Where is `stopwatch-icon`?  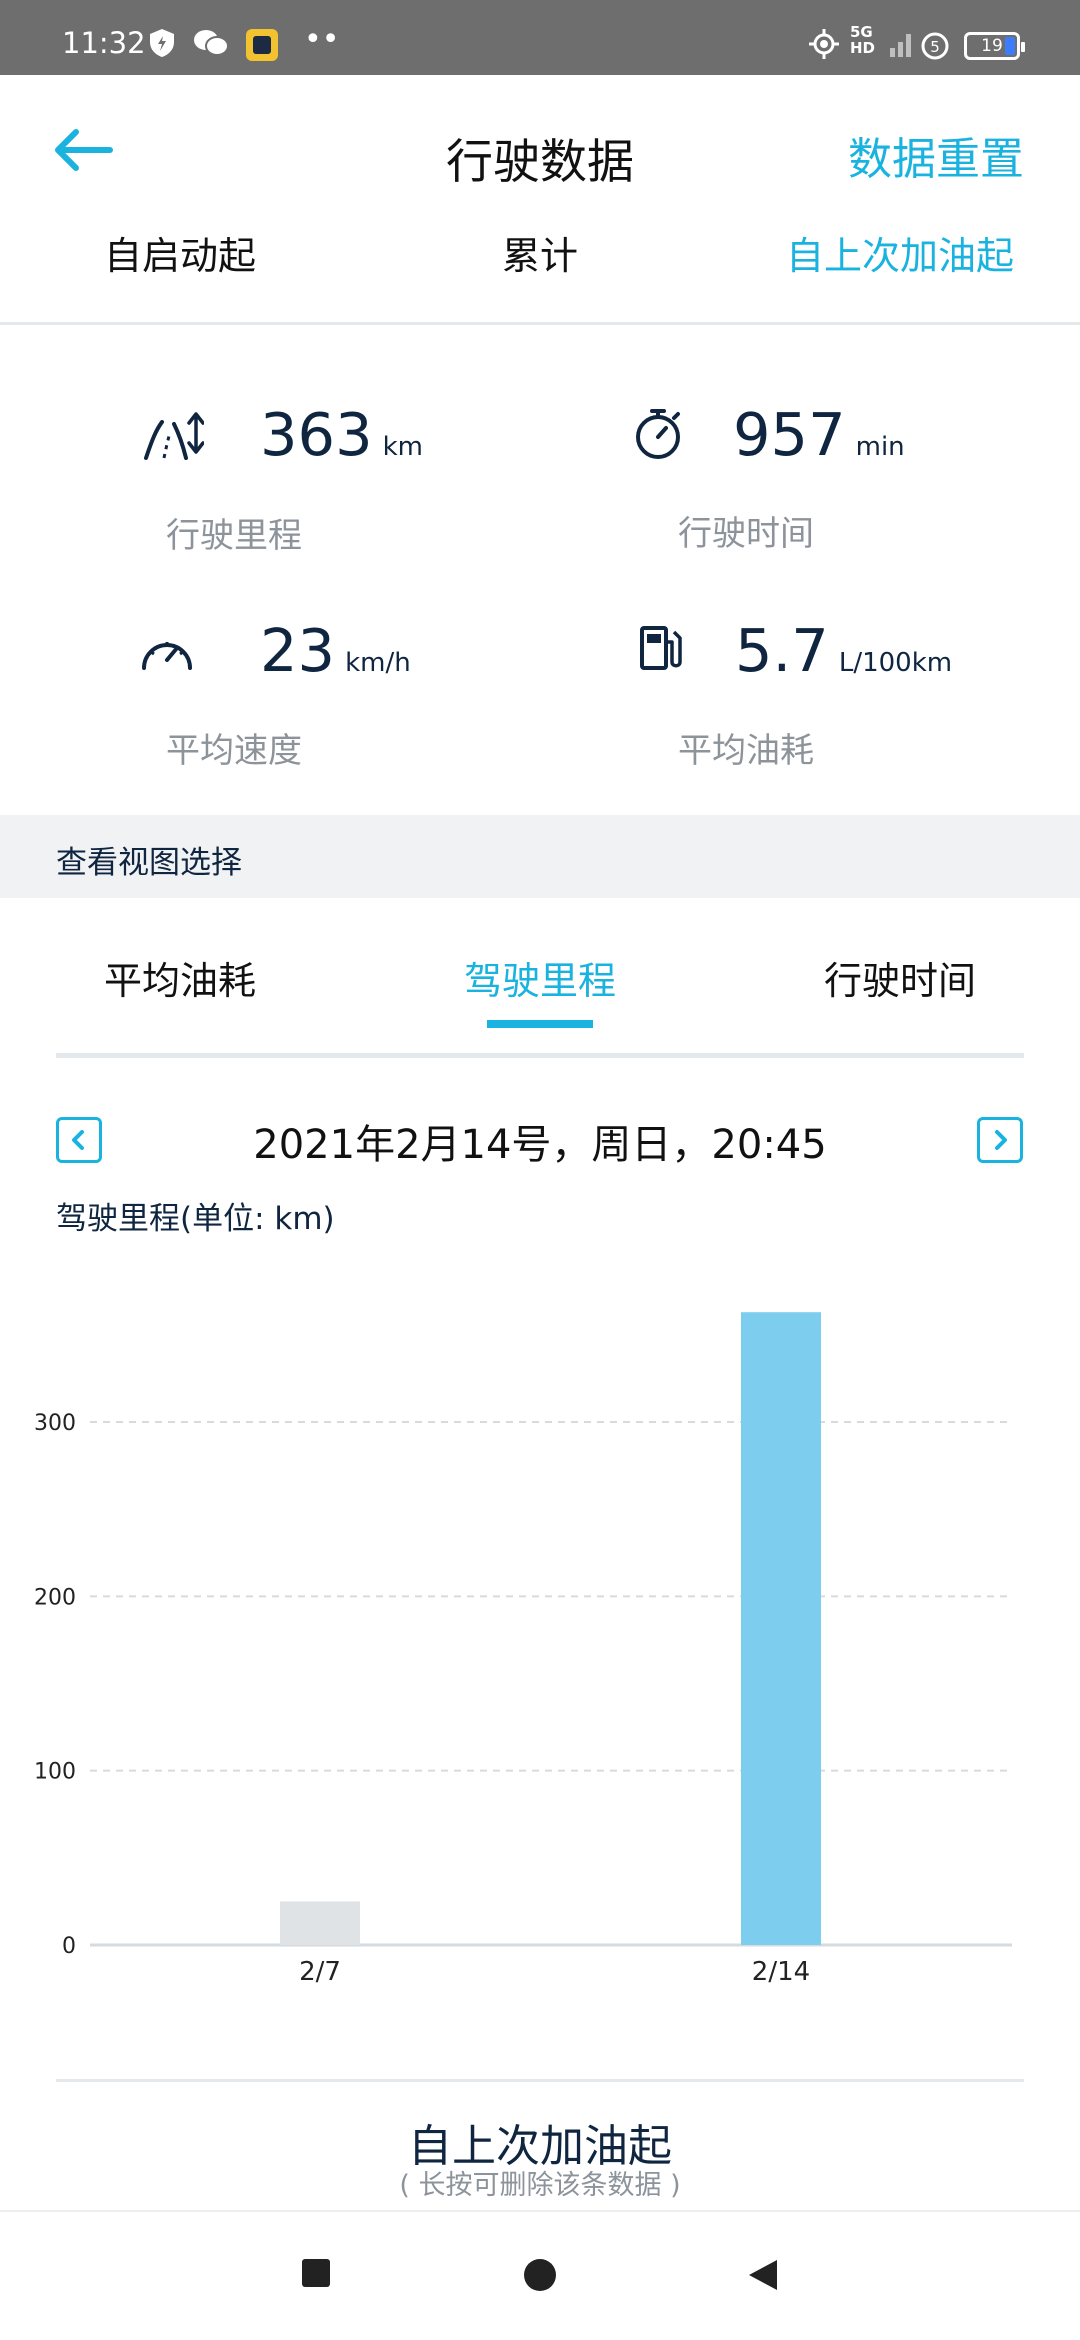
stopwatch-icon is located at coordinates (658, 434).